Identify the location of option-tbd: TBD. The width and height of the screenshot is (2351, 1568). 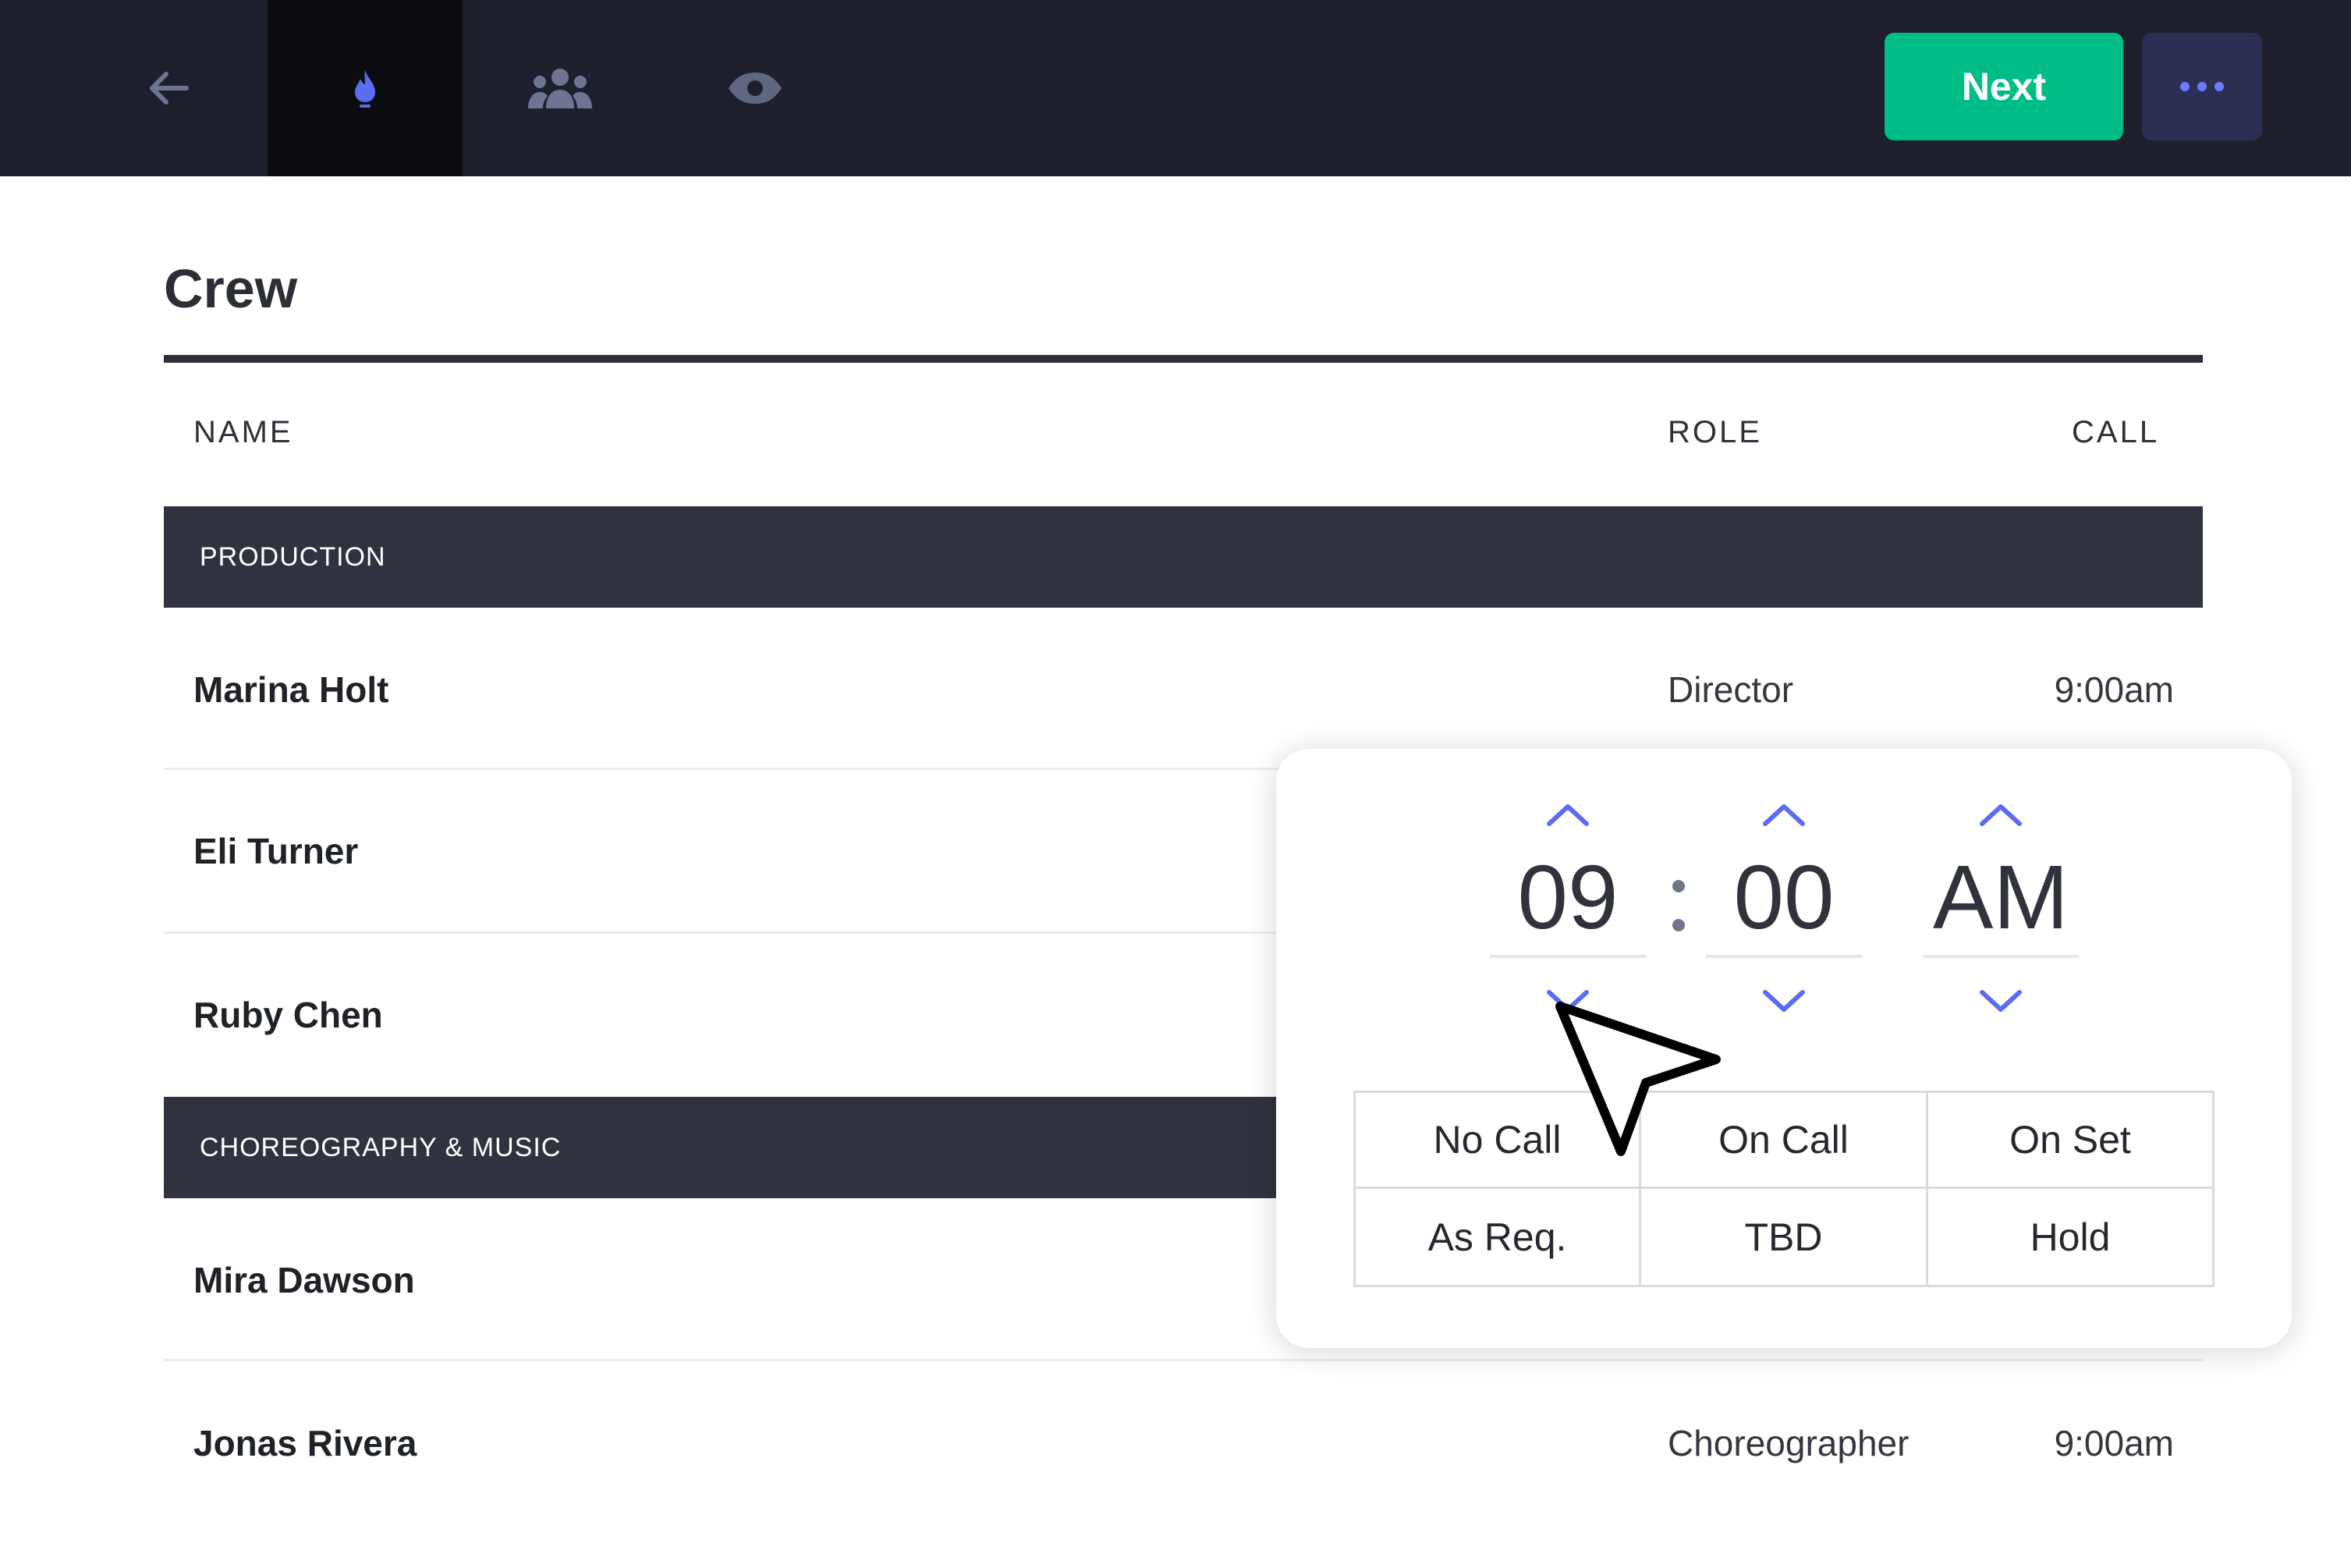
(1784, 1237).